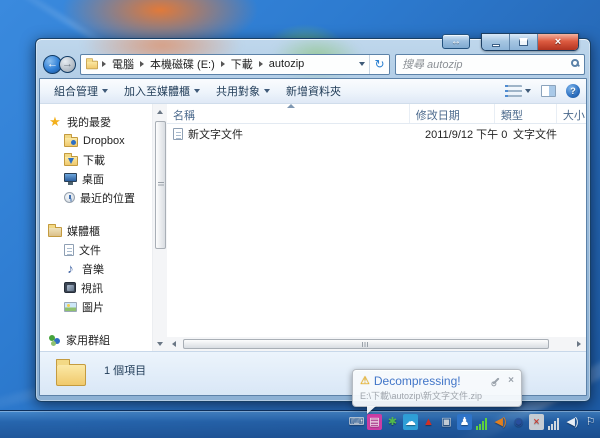  What do you see at coordinates (70, 268) in the screenshot?
I see `music-note-icon: ♪` at bounding box center [70, 268].